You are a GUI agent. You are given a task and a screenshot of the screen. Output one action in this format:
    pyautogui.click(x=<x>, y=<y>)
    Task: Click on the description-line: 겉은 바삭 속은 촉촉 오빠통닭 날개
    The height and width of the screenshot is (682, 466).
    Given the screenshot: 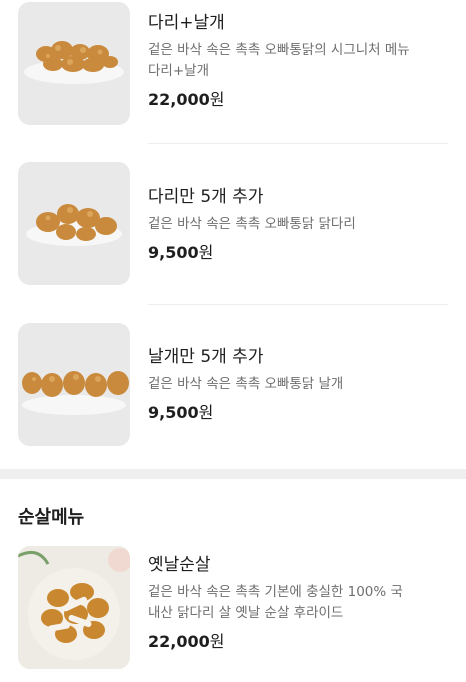 What is the action you would take?
    pyautogui.click(x=246, y=384)
    